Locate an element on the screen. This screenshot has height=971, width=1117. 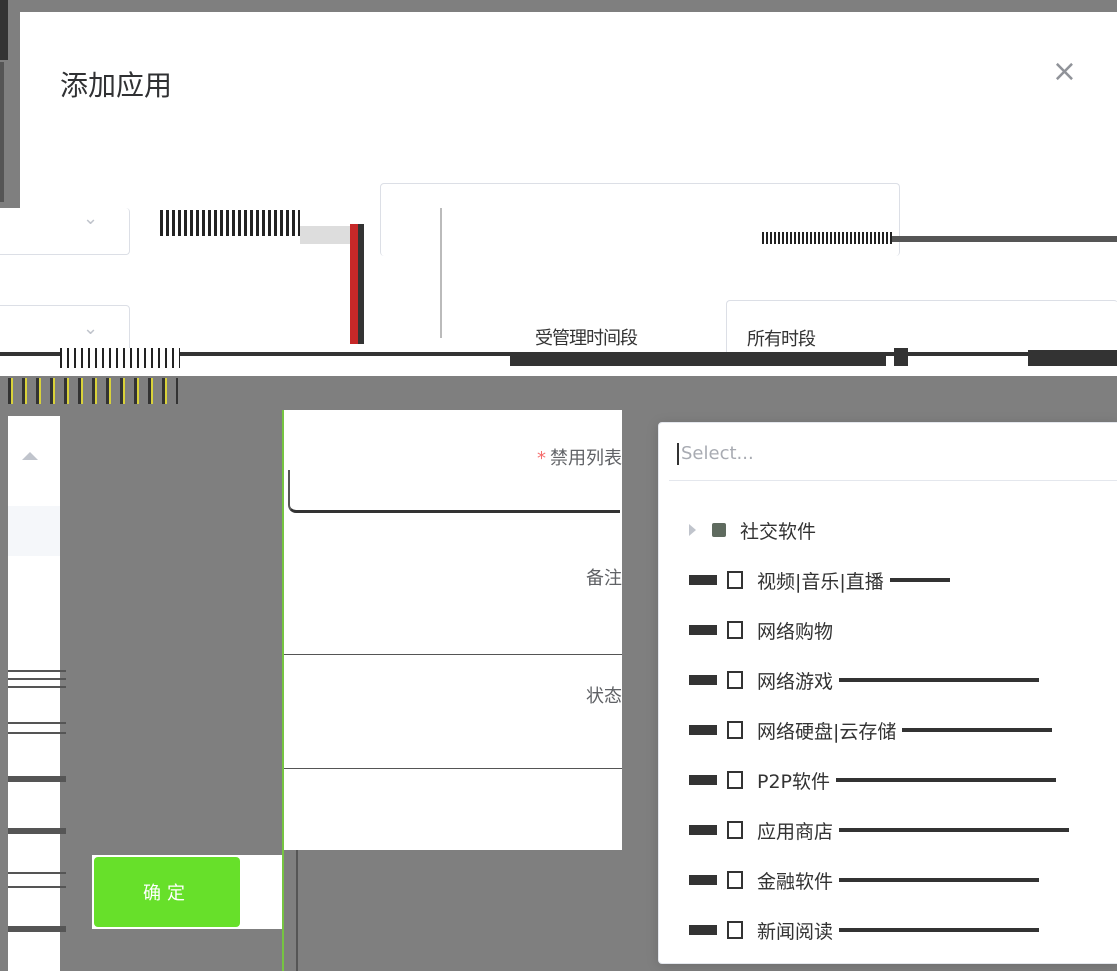
tree-node-label: 应用商店 is located at coordinates (795, 831).